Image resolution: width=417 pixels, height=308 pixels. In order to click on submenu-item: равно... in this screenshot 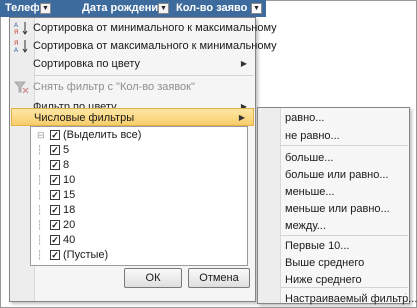, I will do `click(333, 118)`.